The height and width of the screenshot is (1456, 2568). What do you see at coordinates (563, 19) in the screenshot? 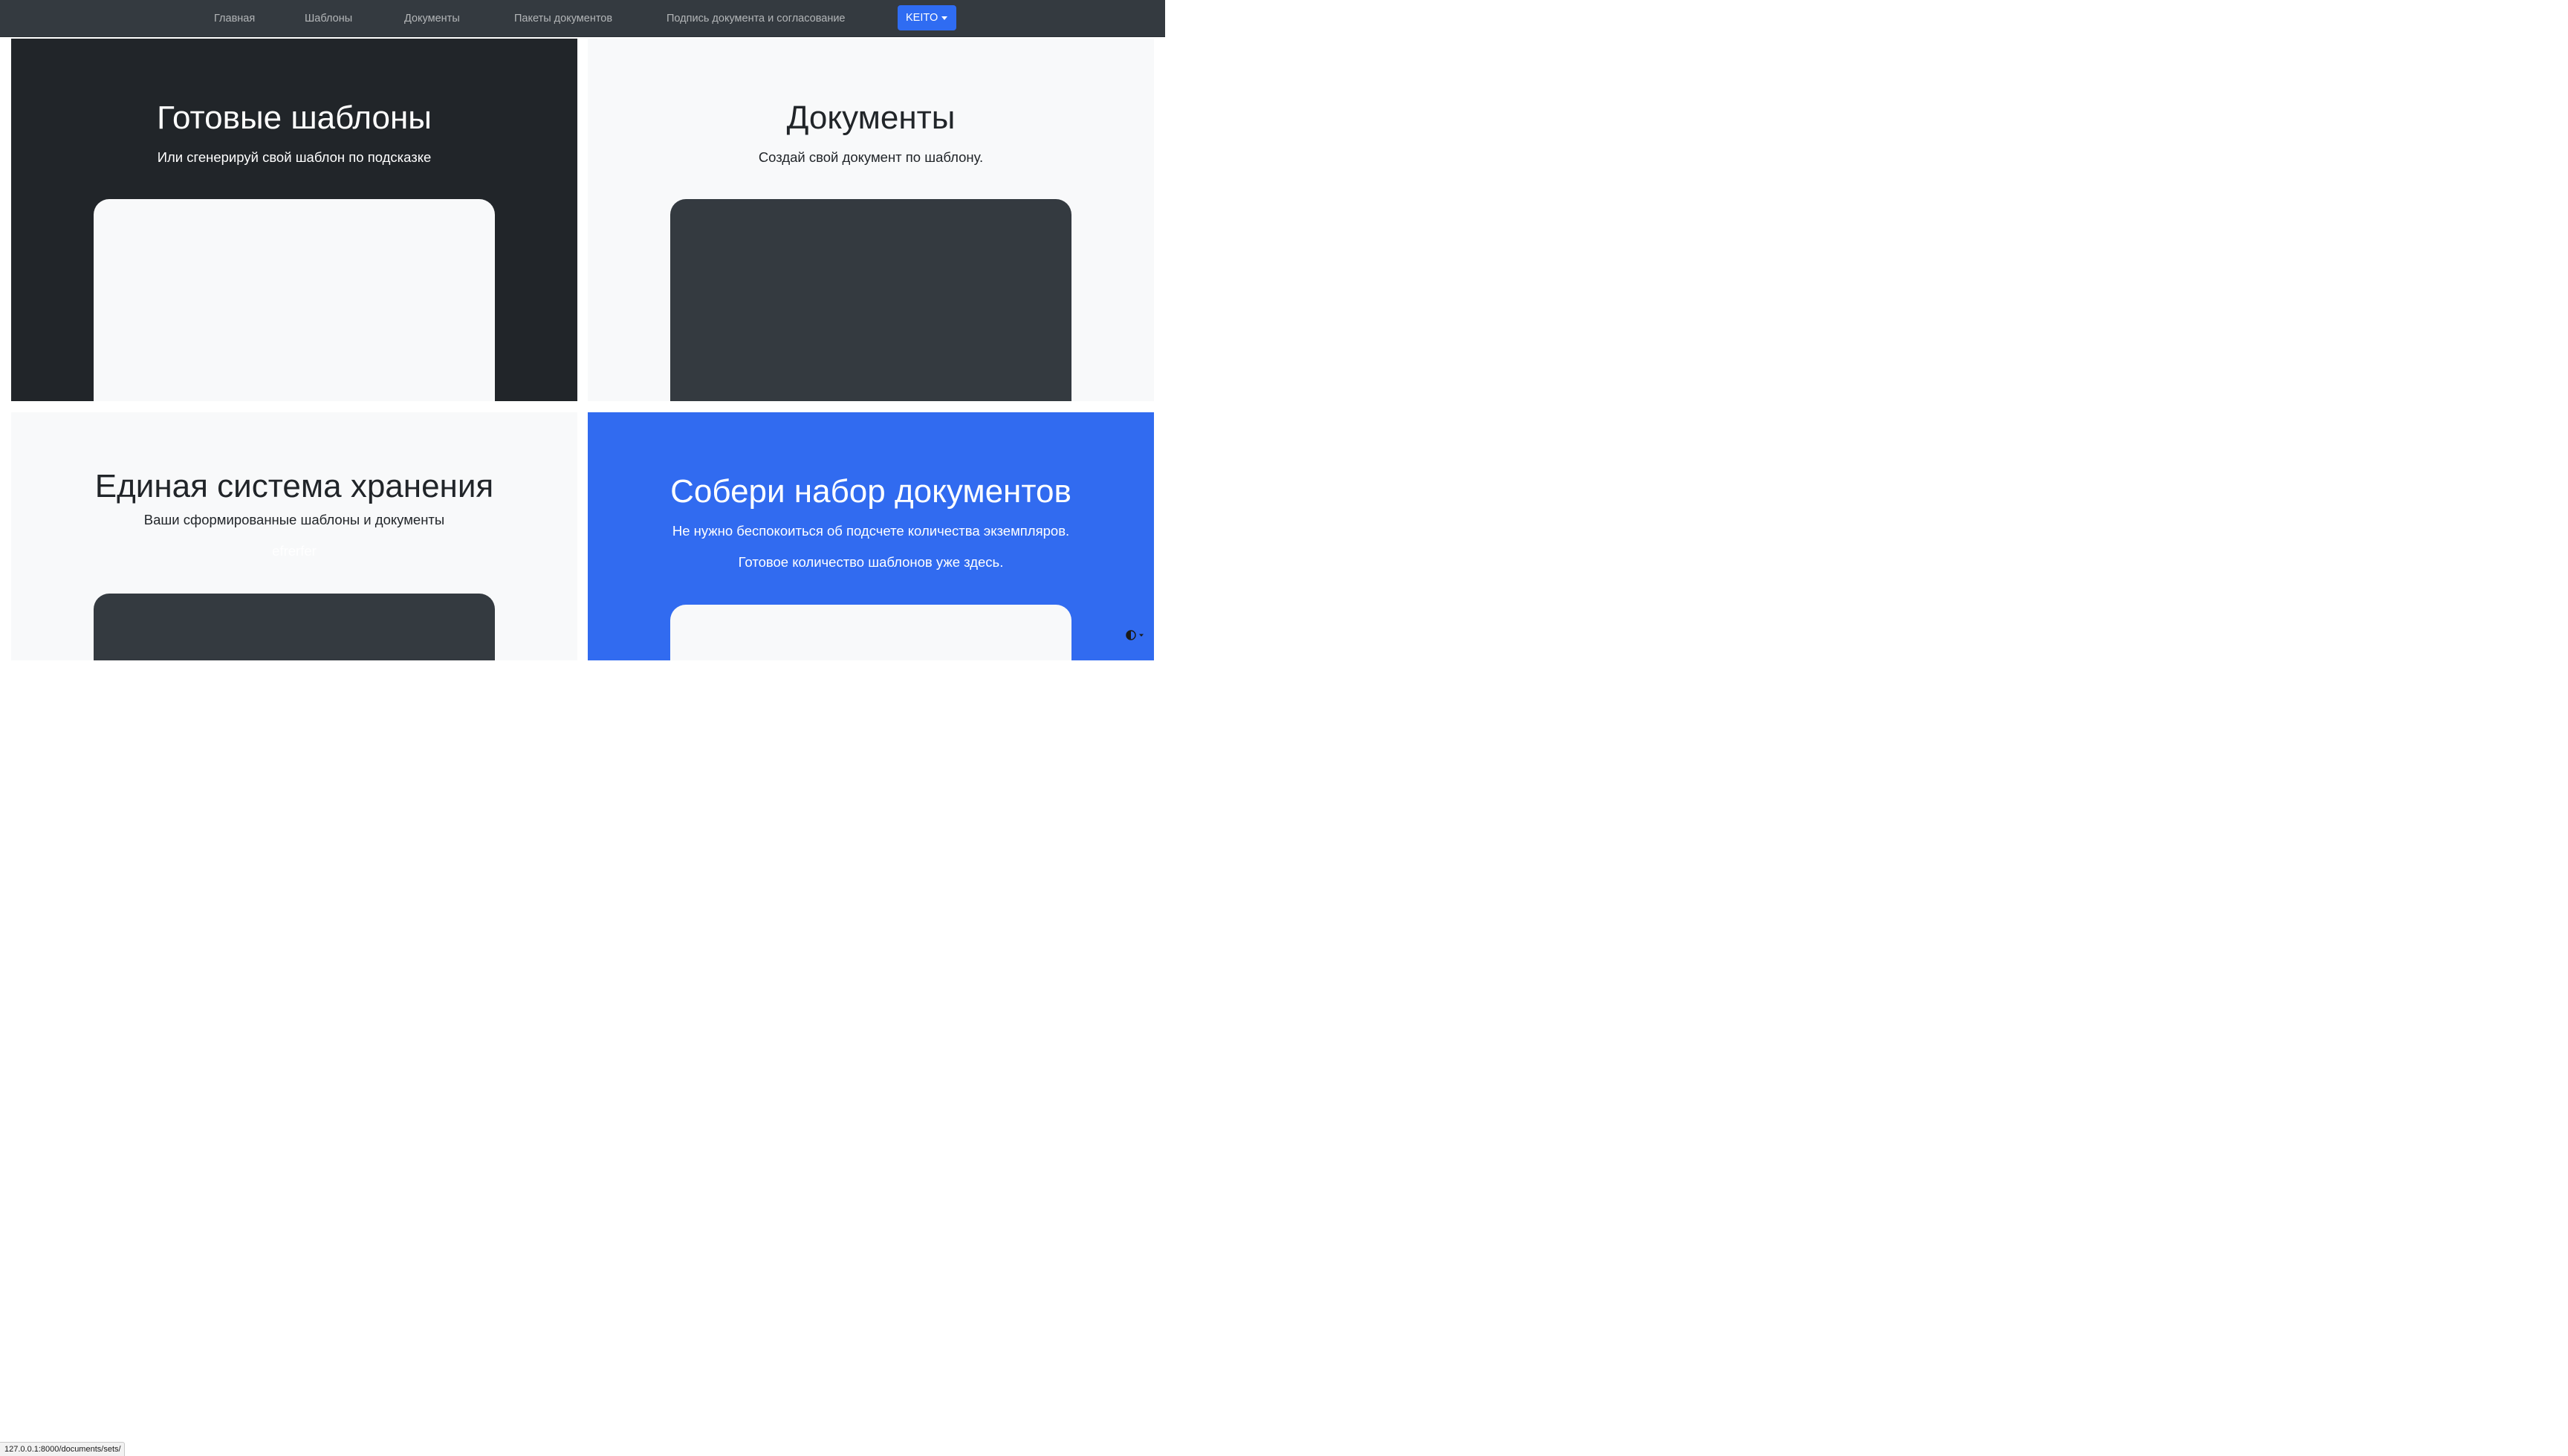
I see `nav-link-document-packages: Пакеты документов` at bounding box center [563, 19].